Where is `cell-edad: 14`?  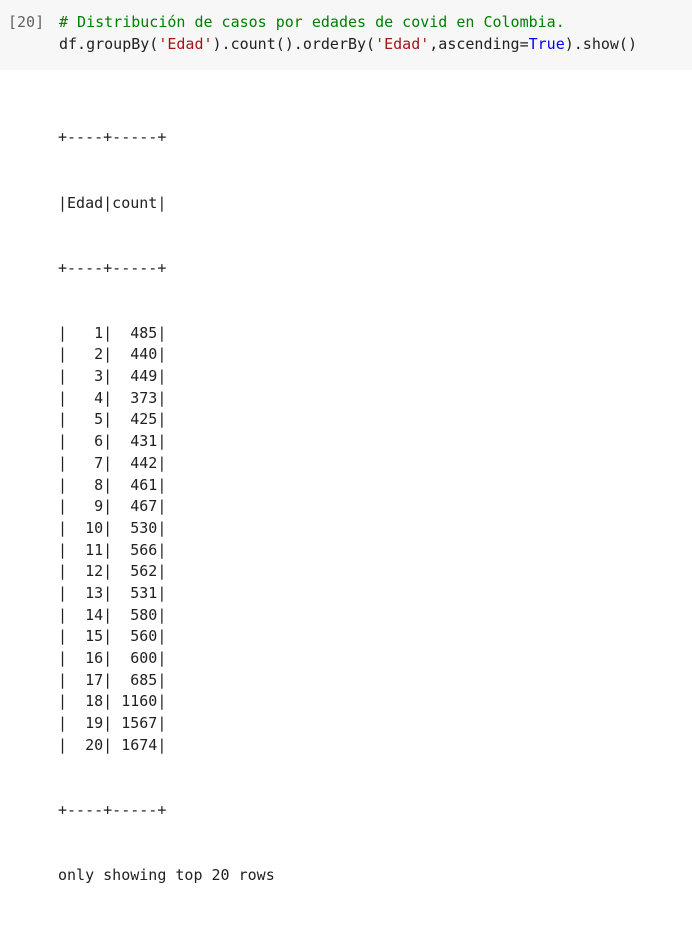
cell-edad: 14 is located at coordinates (94, 614).